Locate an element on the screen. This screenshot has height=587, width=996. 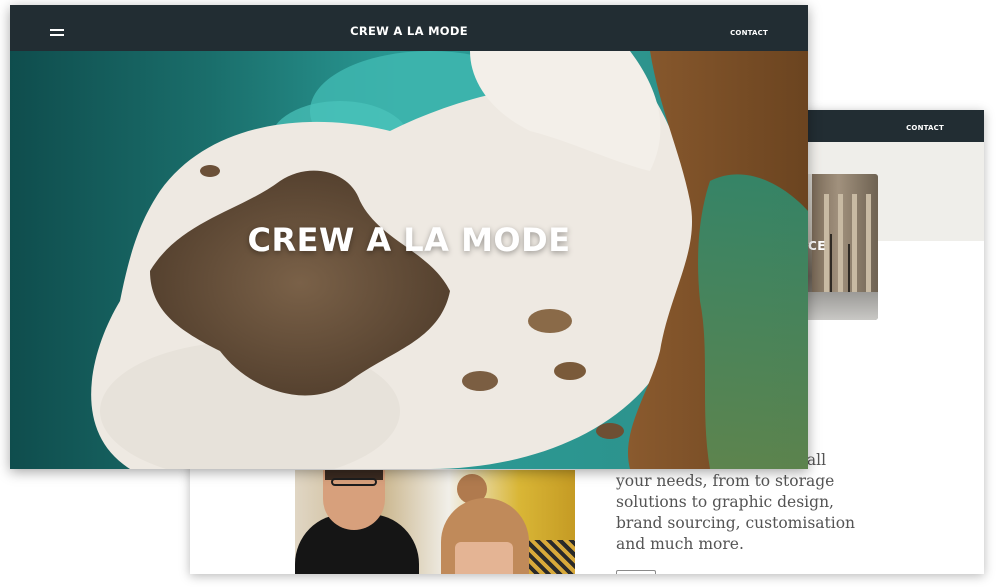
description-line: and much more. is located at coordinates (680, 544).